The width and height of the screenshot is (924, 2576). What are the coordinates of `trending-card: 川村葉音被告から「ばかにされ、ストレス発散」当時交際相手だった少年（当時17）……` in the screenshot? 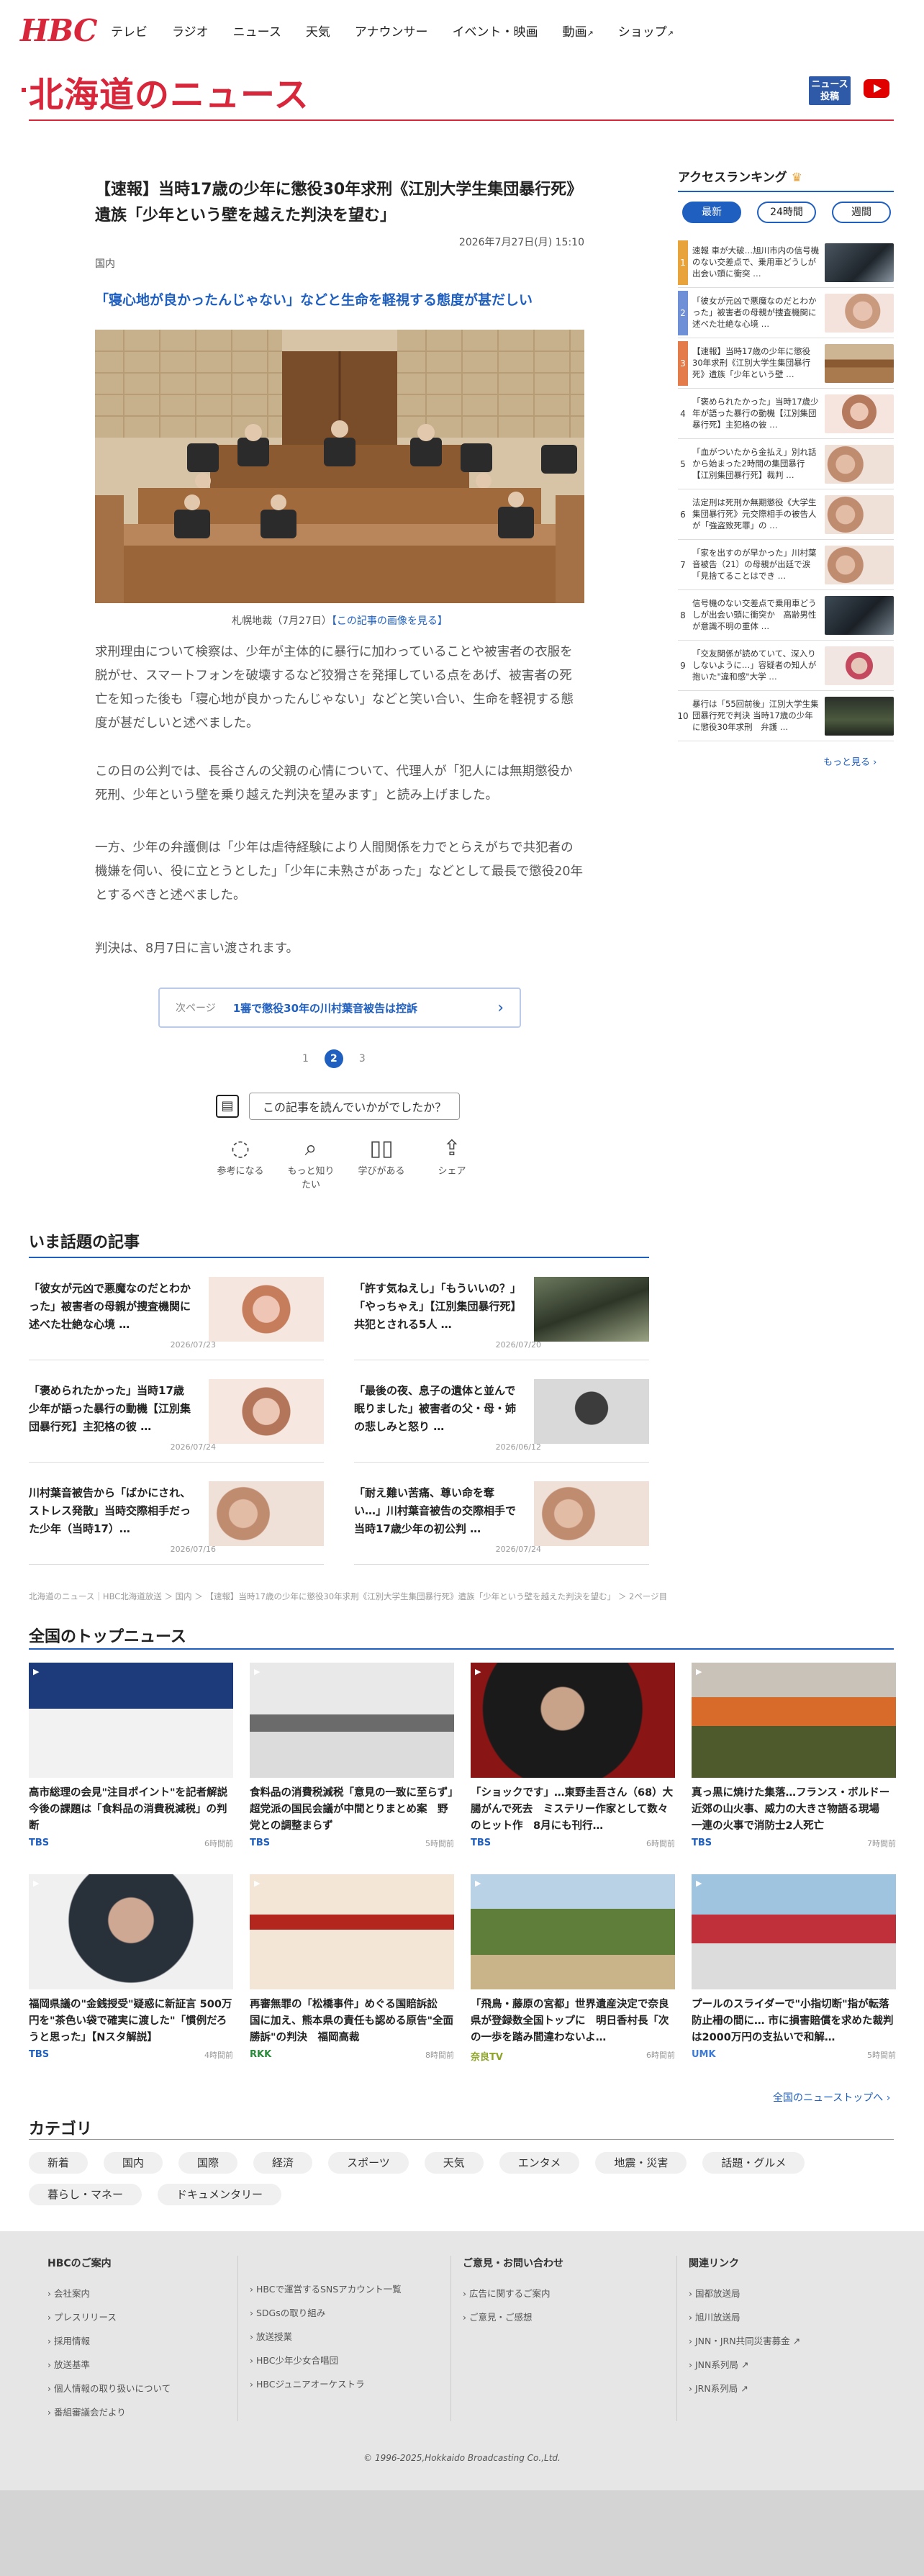 It's located at (176, 1522).